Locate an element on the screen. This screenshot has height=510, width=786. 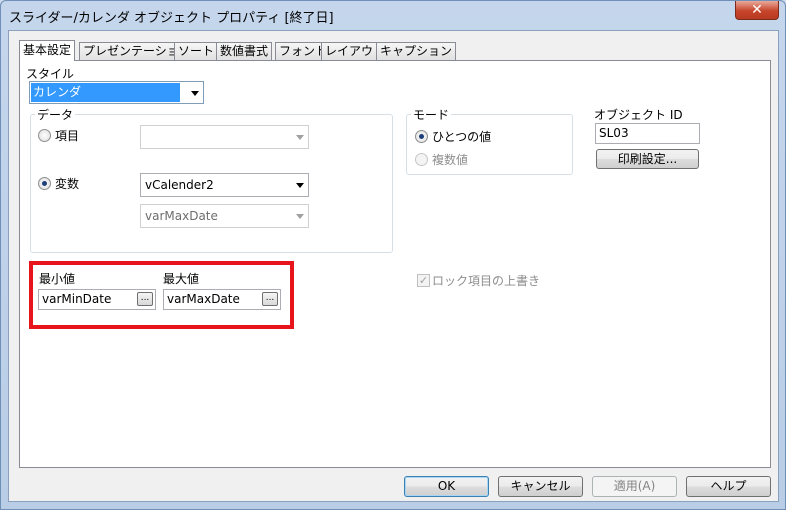
single-value-label: ひとつの値 is located at coordinates (462, 137).